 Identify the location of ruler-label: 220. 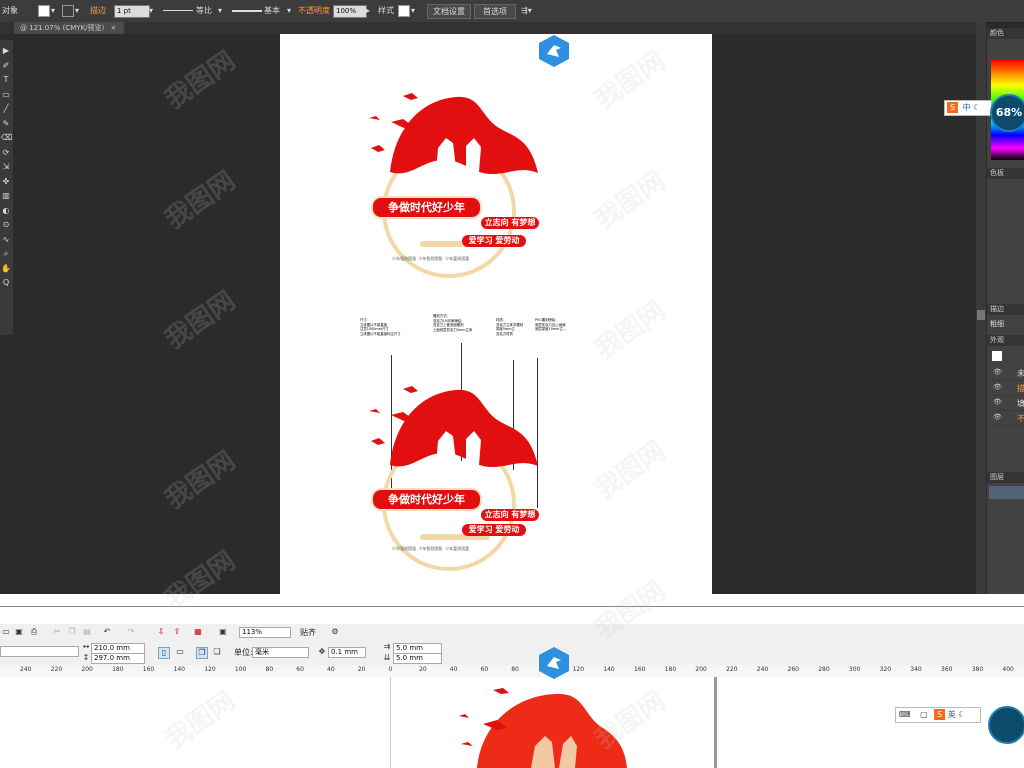
(56, 669).